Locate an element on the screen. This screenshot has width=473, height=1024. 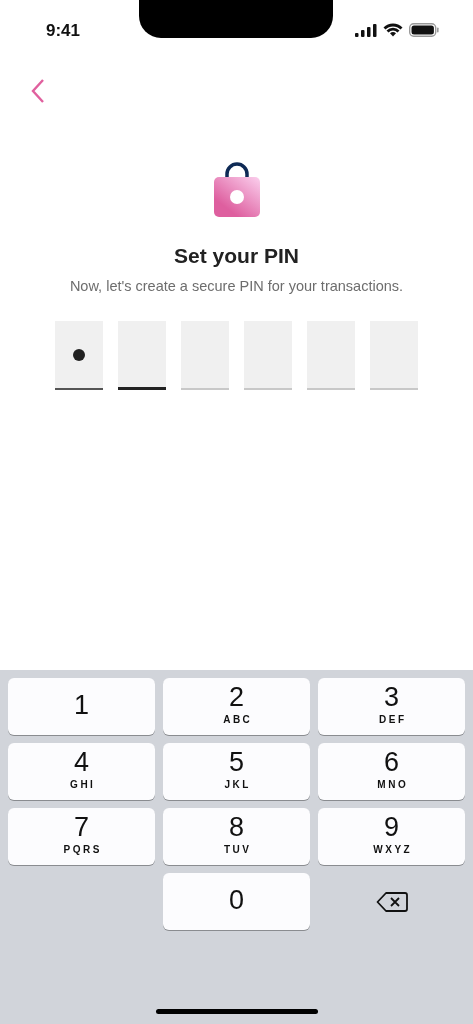
wifi-icon is located at coordinates (393, 30).